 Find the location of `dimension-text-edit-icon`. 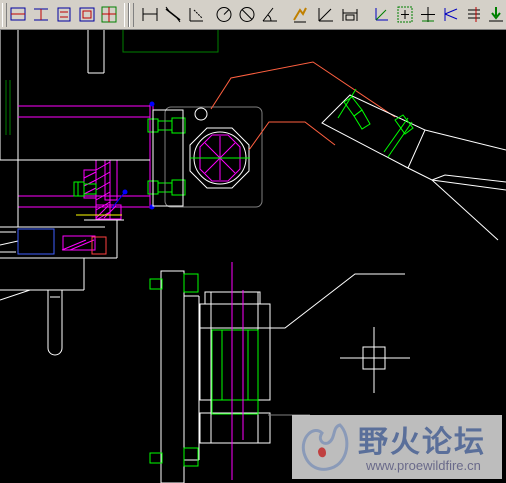

dimension-text-edit-icon is located at coordinates (474, 14).